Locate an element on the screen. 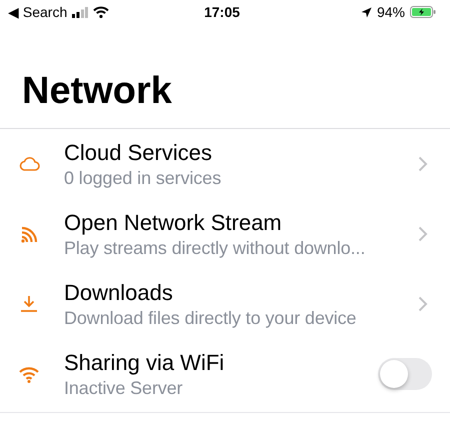 Image resolution: width=450 pixels, height=432 pixels. location-arrow-icon is located at coordinates (366, 12).